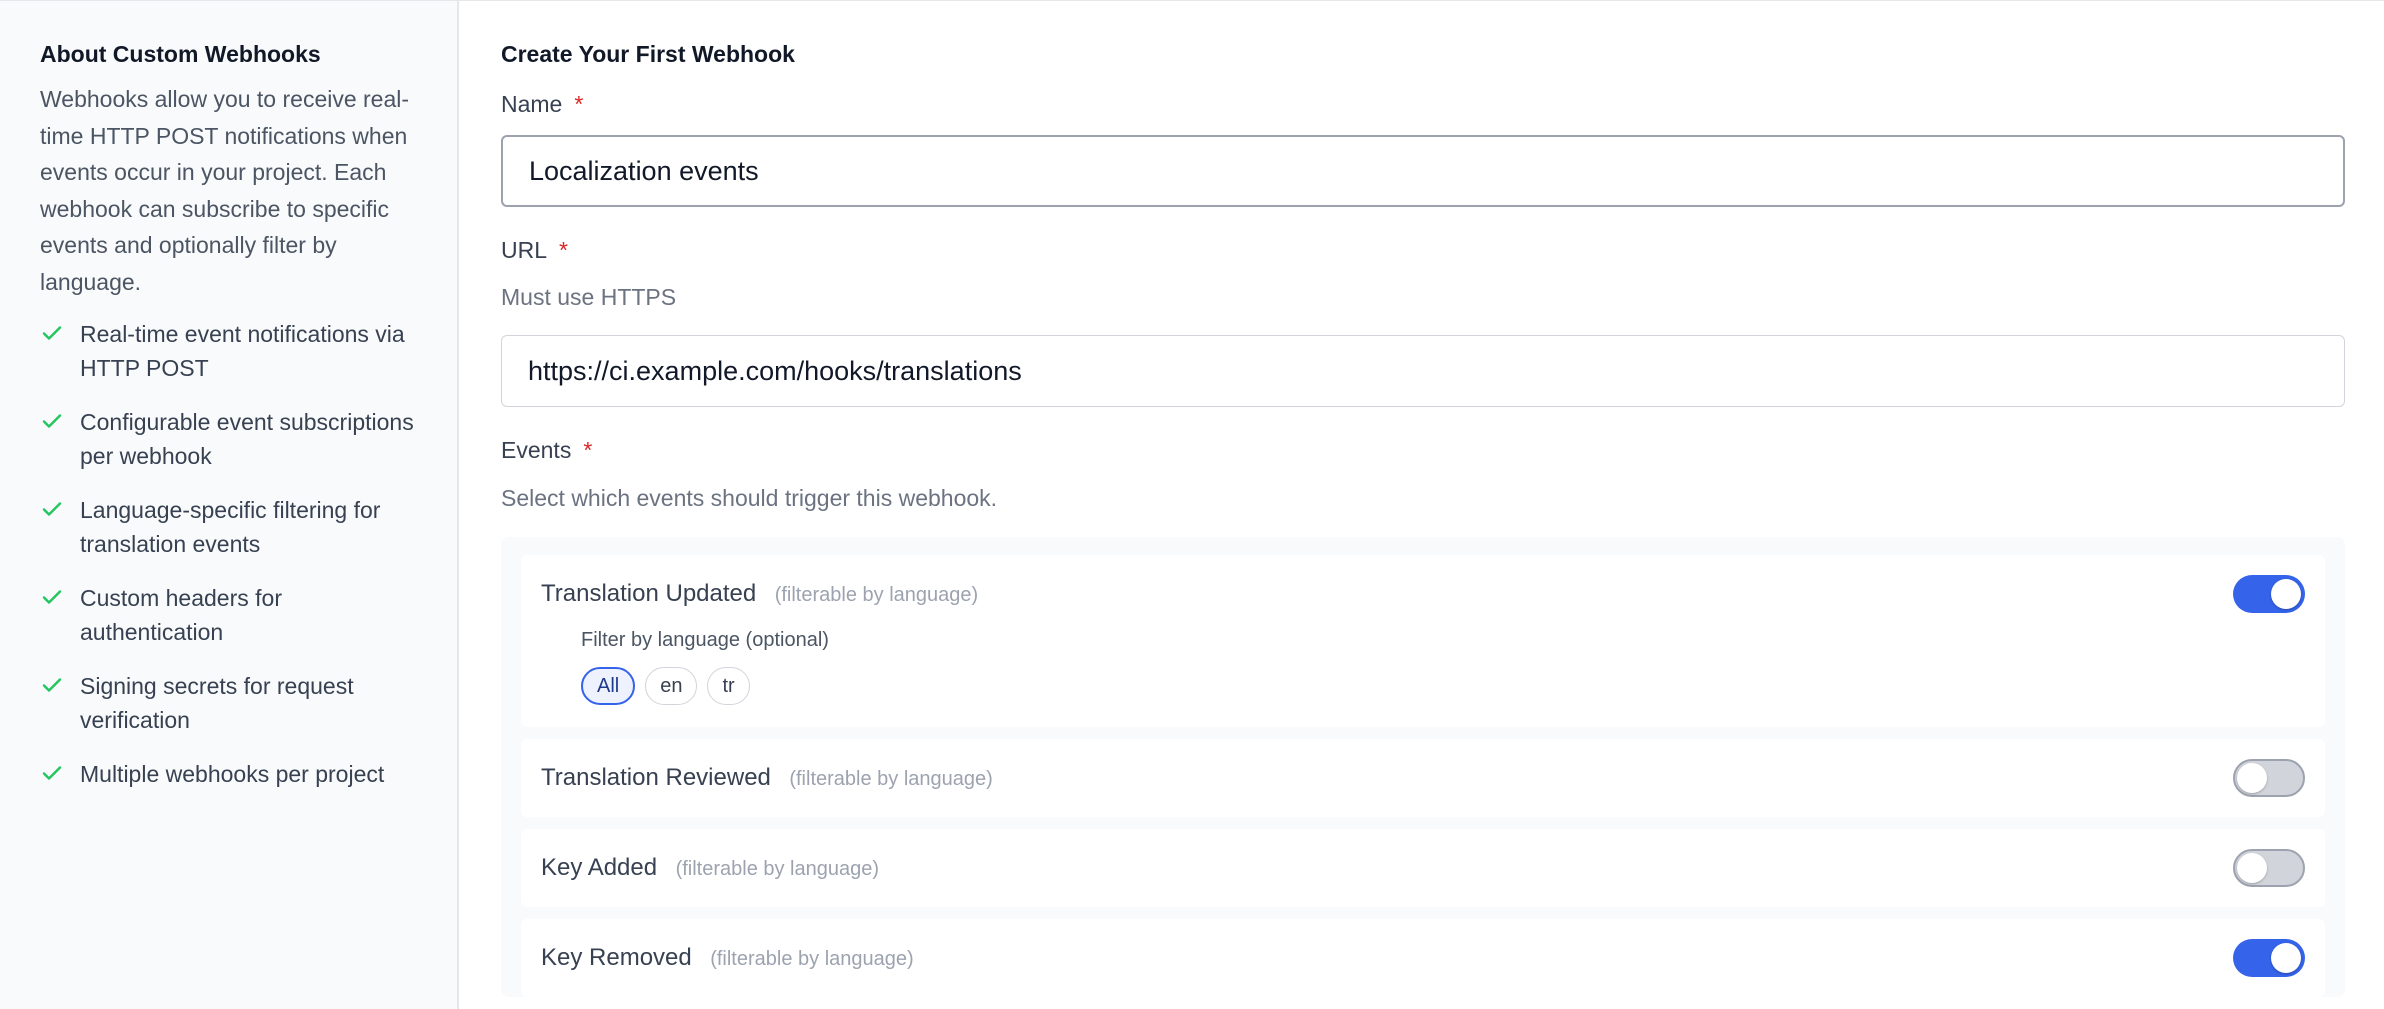  What do you see at coordinates (608, 686) in the screenshot?
I see `language-chip-all: All` at bounding box center [608, 686].